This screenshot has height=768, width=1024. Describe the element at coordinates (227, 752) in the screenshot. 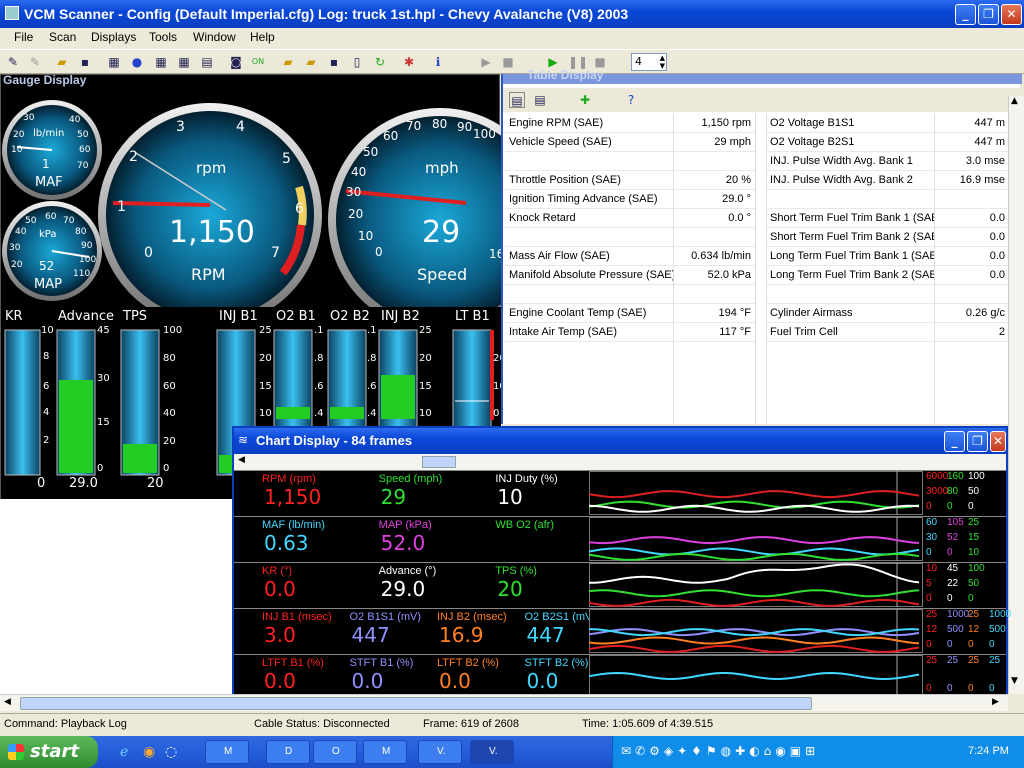

I see `taskbar-item-1: M` at that location.